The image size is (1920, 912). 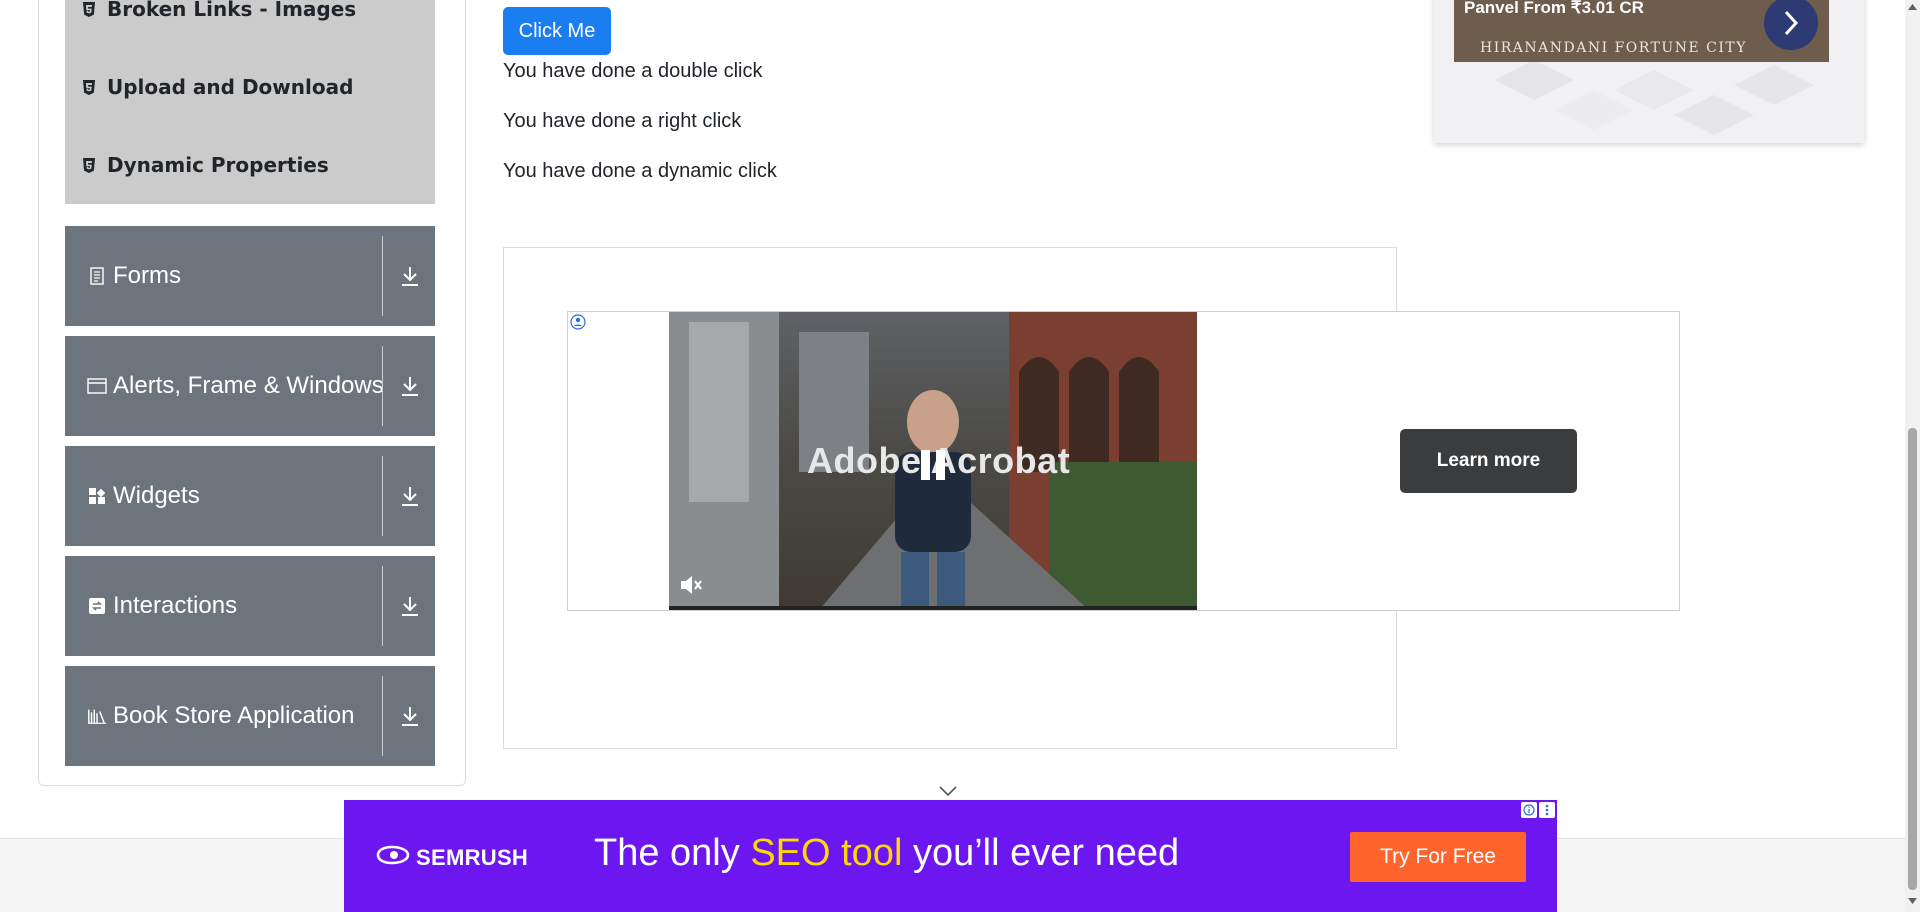 I want to click on right-click-message: You have done a right click, so click(x=622, y=121).